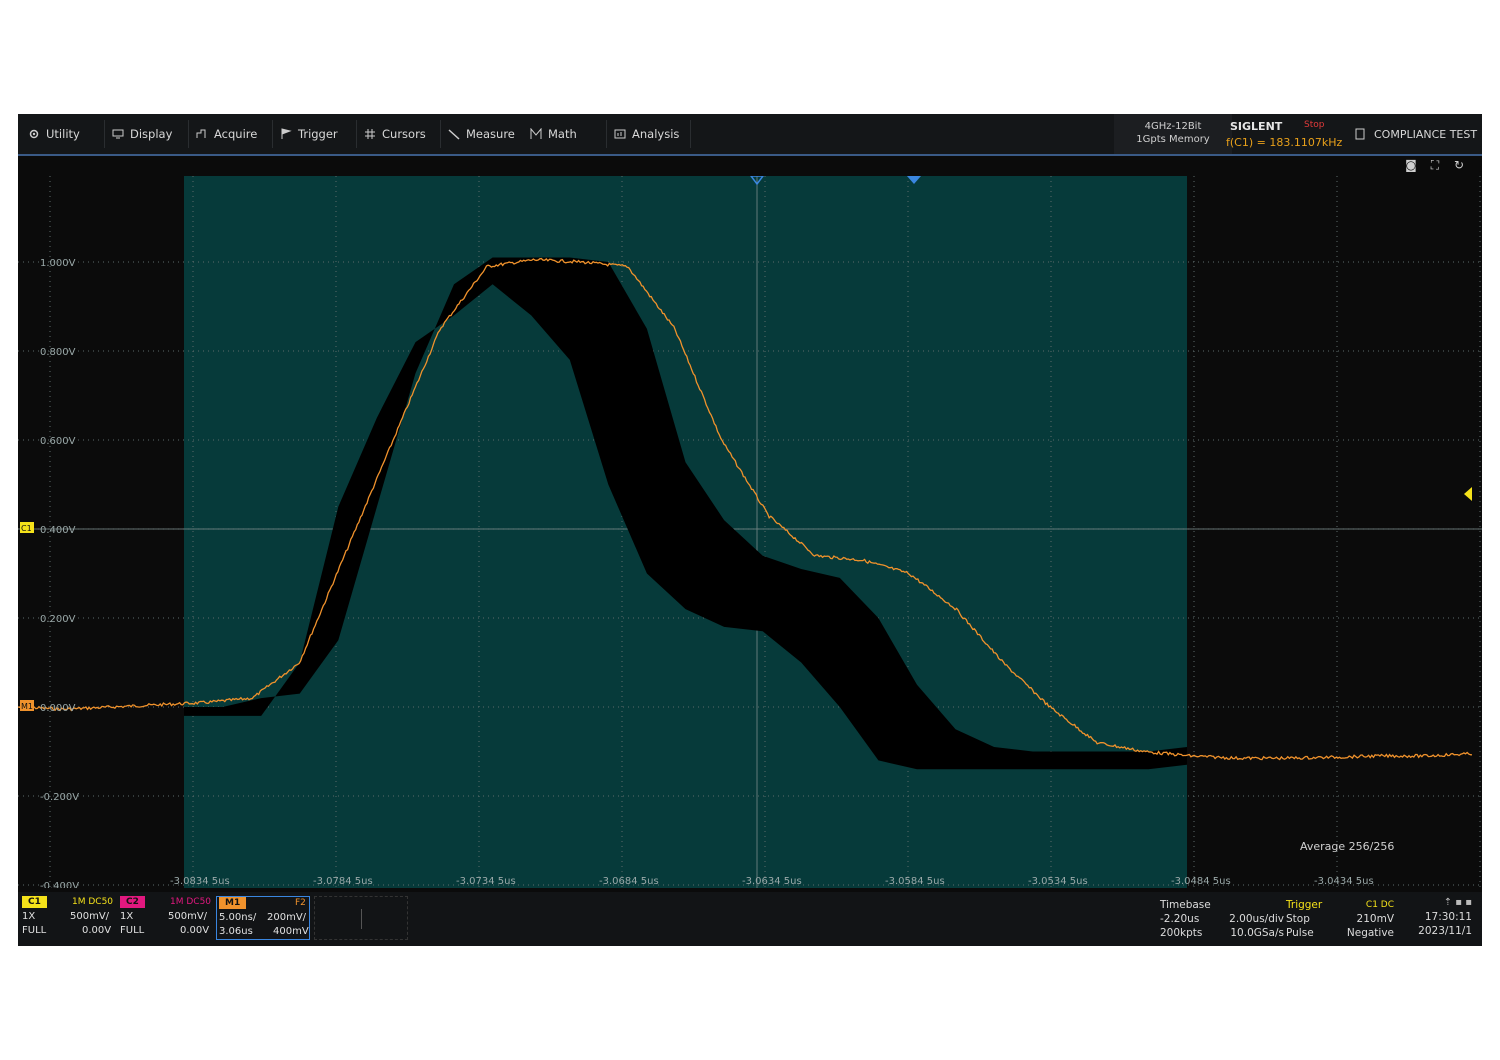  I want to click on y-tick-label: 0.600V, so click(58, 441).